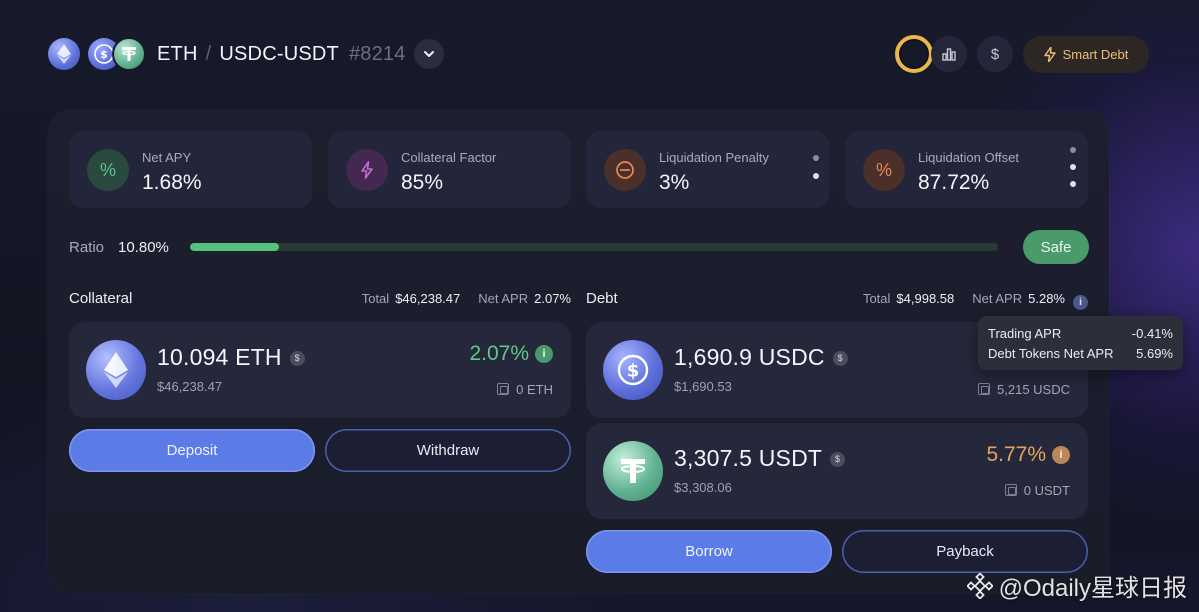  I want to click on stat-value: 87.72%, so click(954, 182).